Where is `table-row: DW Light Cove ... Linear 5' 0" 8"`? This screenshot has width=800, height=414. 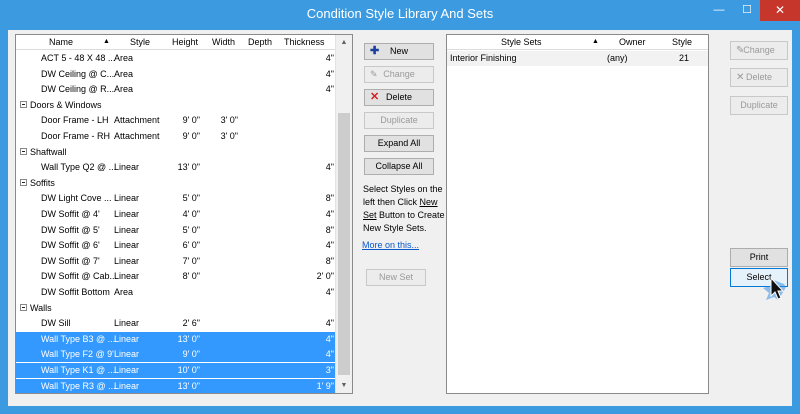
table-row: DW Light Cove ... Linear 5' 0" 8" is located at coordinates (176, 198).